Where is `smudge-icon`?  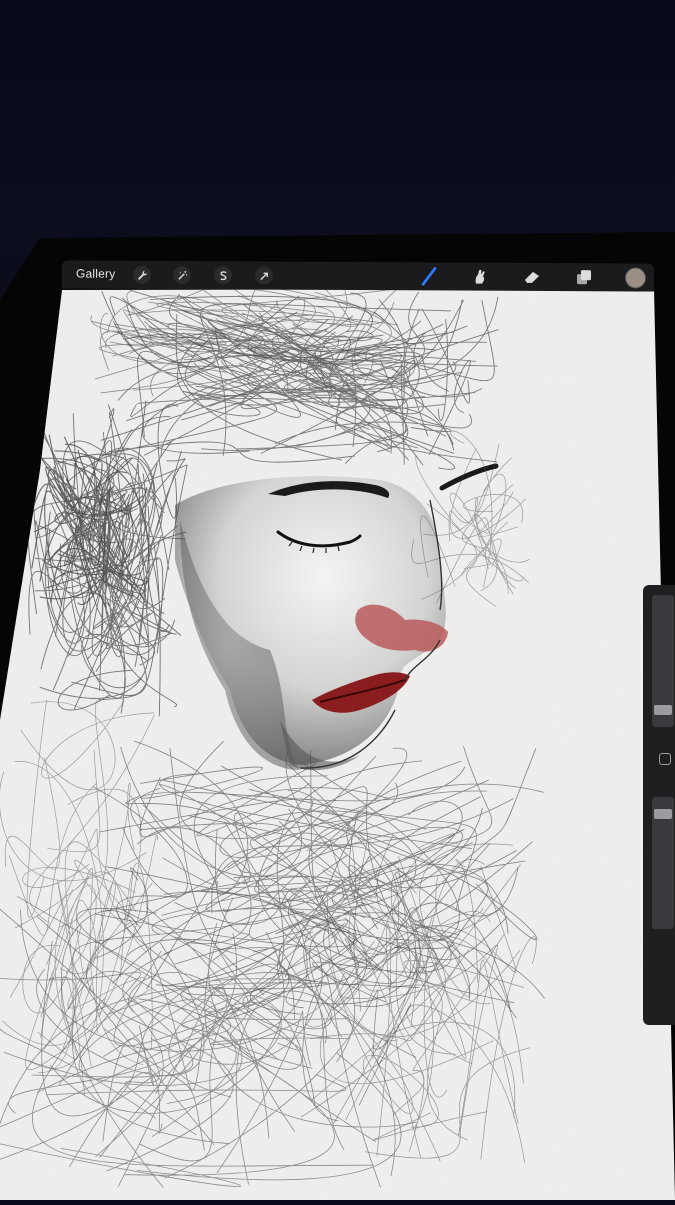
smudge-icon is located at coordinates (480, 277).